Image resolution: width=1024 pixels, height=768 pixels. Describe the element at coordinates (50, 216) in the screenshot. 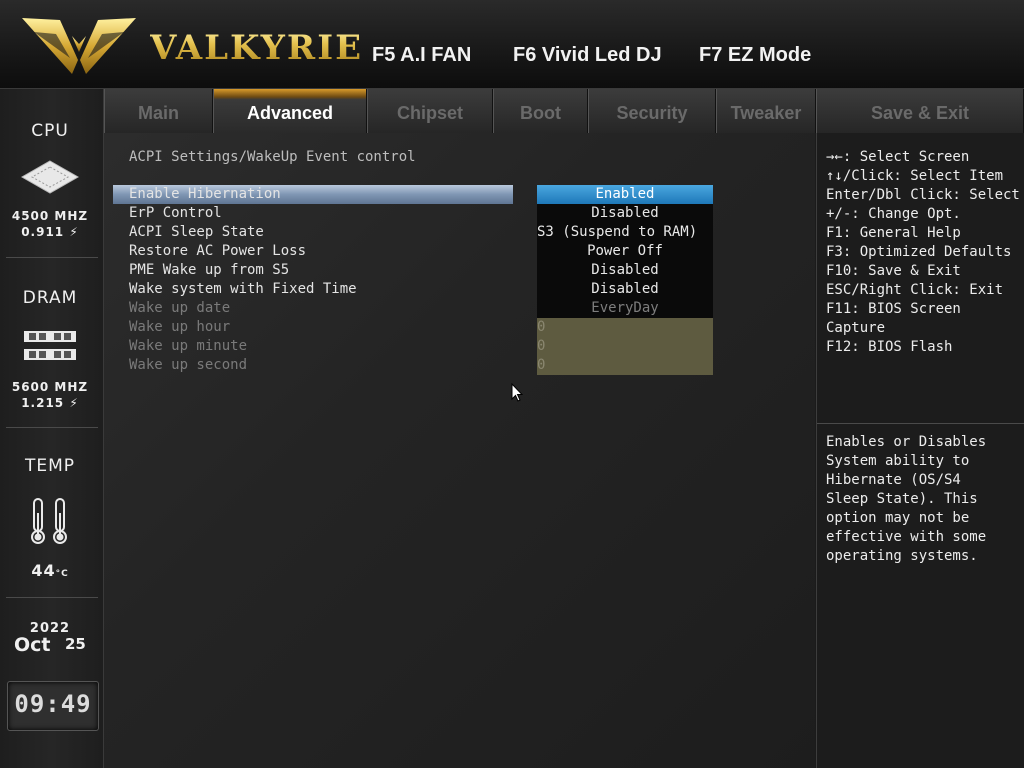

I see `cpu-frequency: 4500 MHZ` at that location.